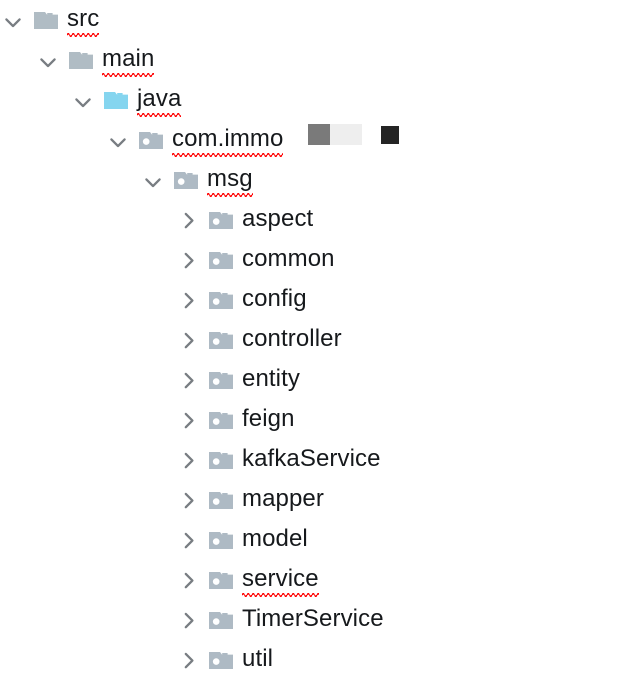 This screenshot has height=680, width=640. I want to click on tree-row-src: src, so click(50, 20).